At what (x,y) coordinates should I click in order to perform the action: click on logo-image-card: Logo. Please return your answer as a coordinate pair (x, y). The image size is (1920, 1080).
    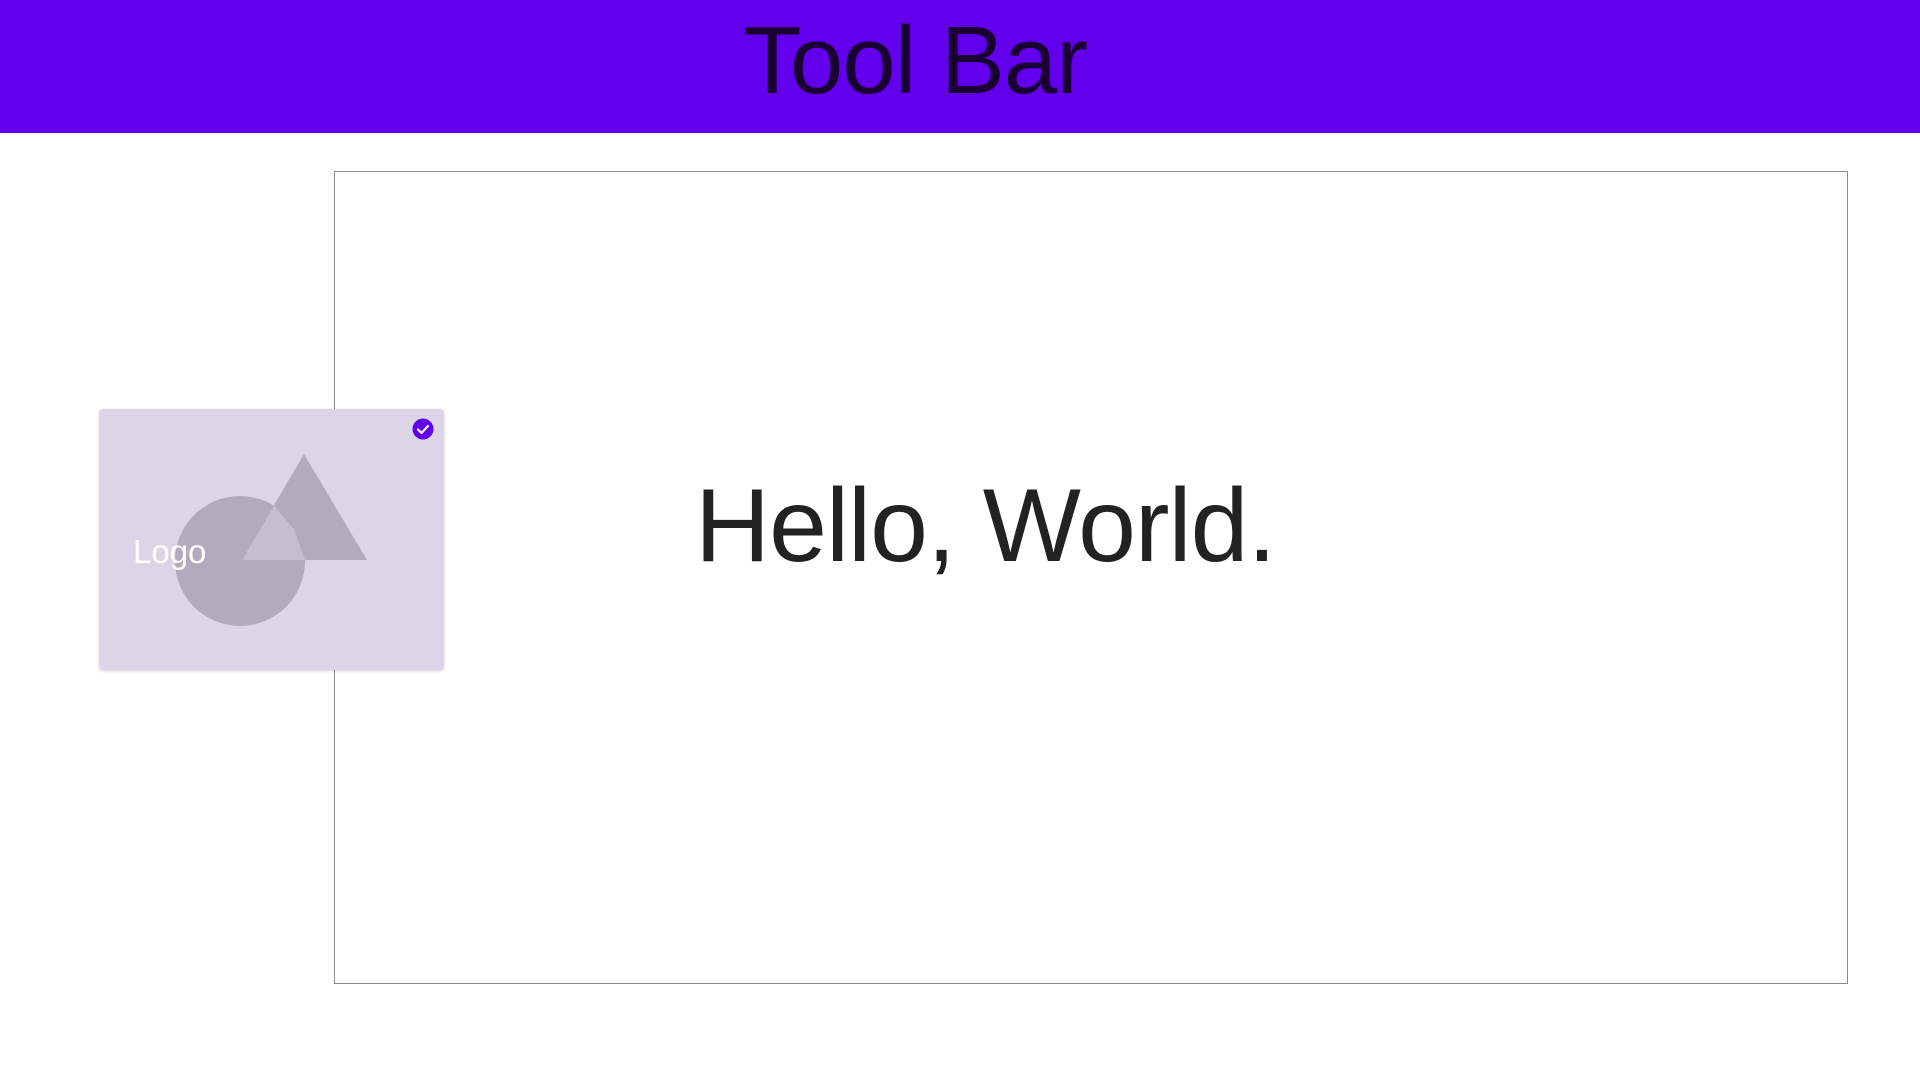
    Looking at the image, I should click on (271, 539).